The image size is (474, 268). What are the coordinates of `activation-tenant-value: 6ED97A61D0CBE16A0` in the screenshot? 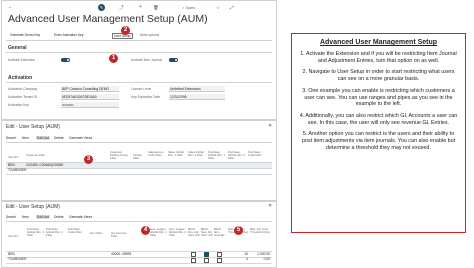 It's located at (79, 97).